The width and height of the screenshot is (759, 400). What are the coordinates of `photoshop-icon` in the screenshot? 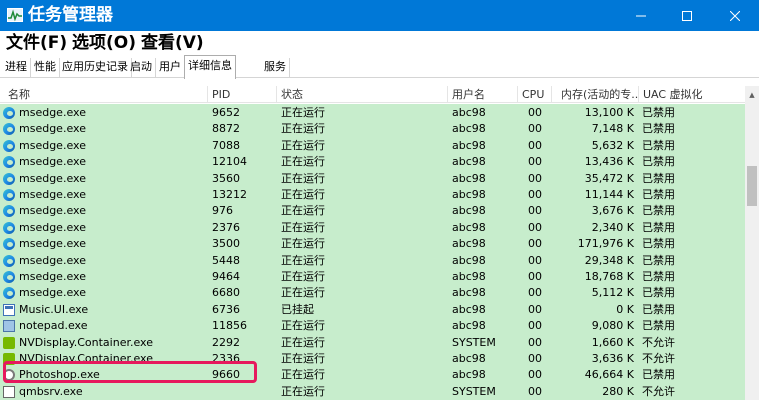 It's located at (9, 375).